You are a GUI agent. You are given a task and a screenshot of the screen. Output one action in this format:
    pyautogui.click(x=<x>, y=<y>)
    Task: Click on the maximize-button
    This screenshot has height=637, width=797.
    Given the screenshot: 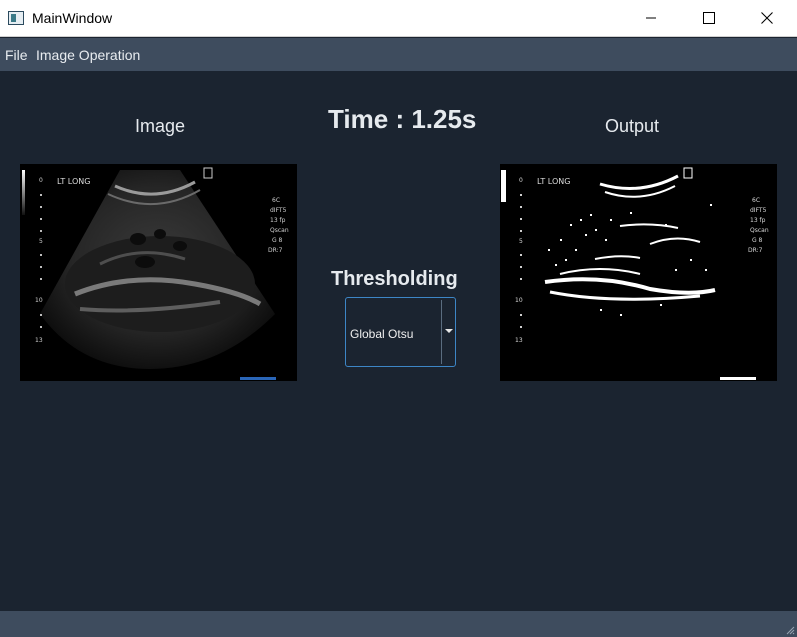 What is the action you would take?
    pyautogui.click(x=709, y=18)
    